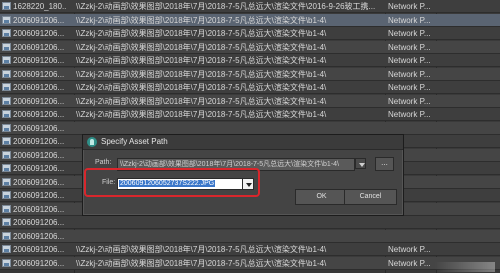 The width and height of the screenshot is (500, 273). I want to click on red-highlight-box, so click(172, 182).